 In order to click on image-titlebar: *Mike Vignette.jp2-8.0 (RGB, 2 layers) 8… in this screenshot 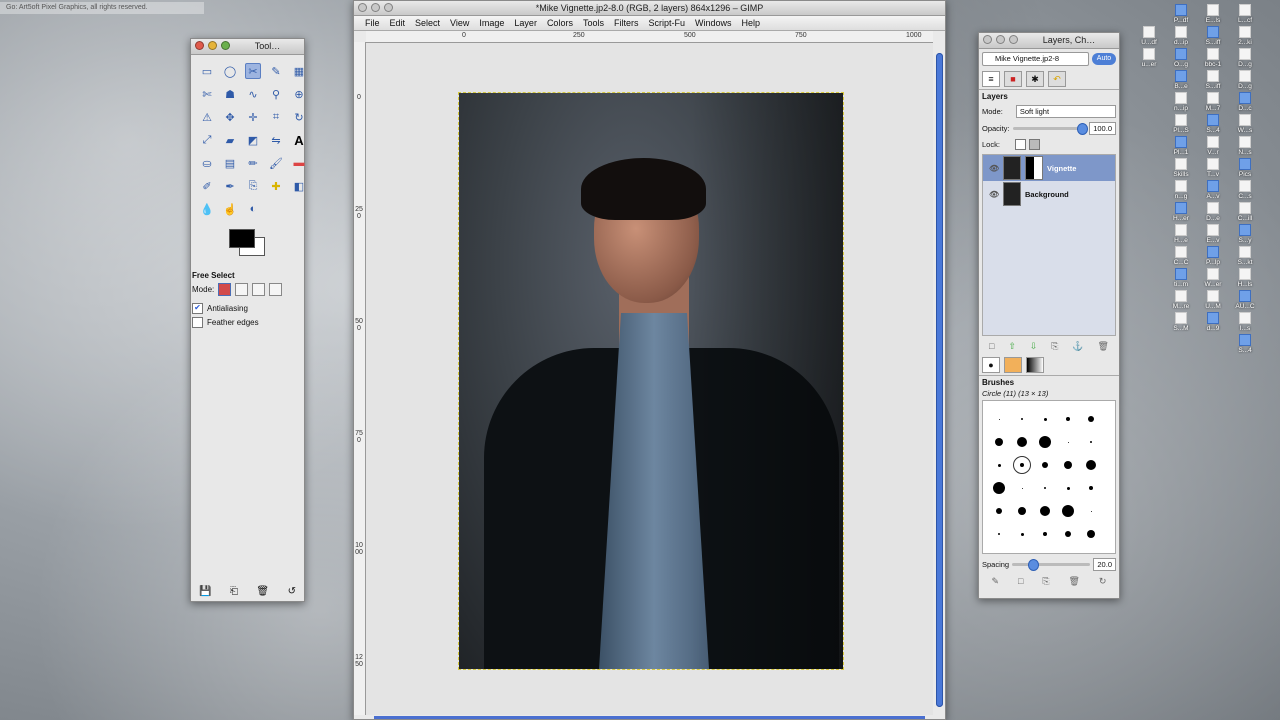, I will do `click(649, 8)`.